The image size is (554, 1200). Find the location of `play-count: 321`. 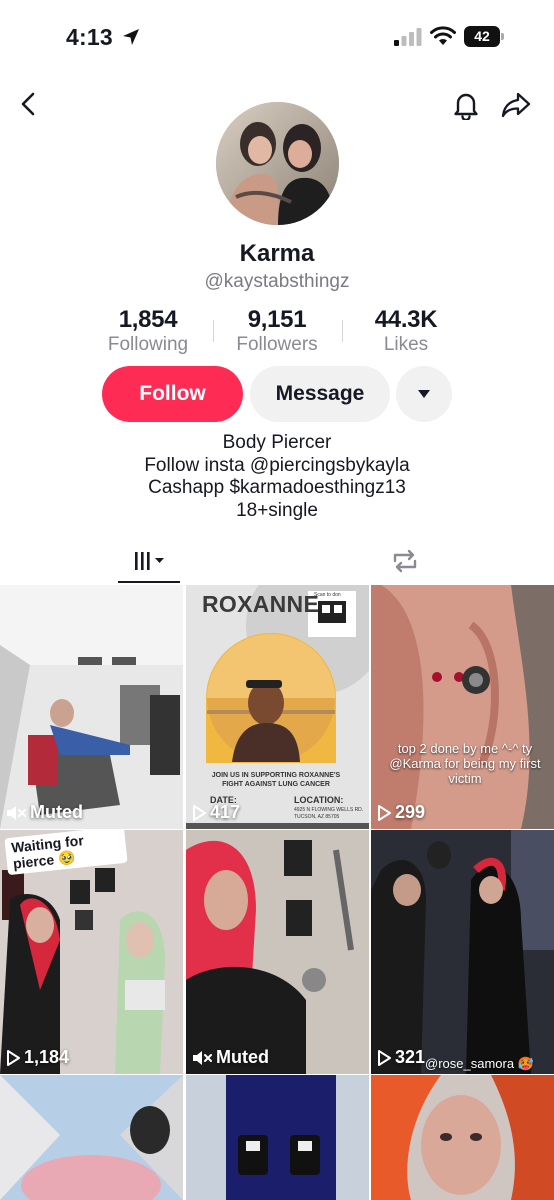

play-count: 321 is located at coordinates (410, 1057).